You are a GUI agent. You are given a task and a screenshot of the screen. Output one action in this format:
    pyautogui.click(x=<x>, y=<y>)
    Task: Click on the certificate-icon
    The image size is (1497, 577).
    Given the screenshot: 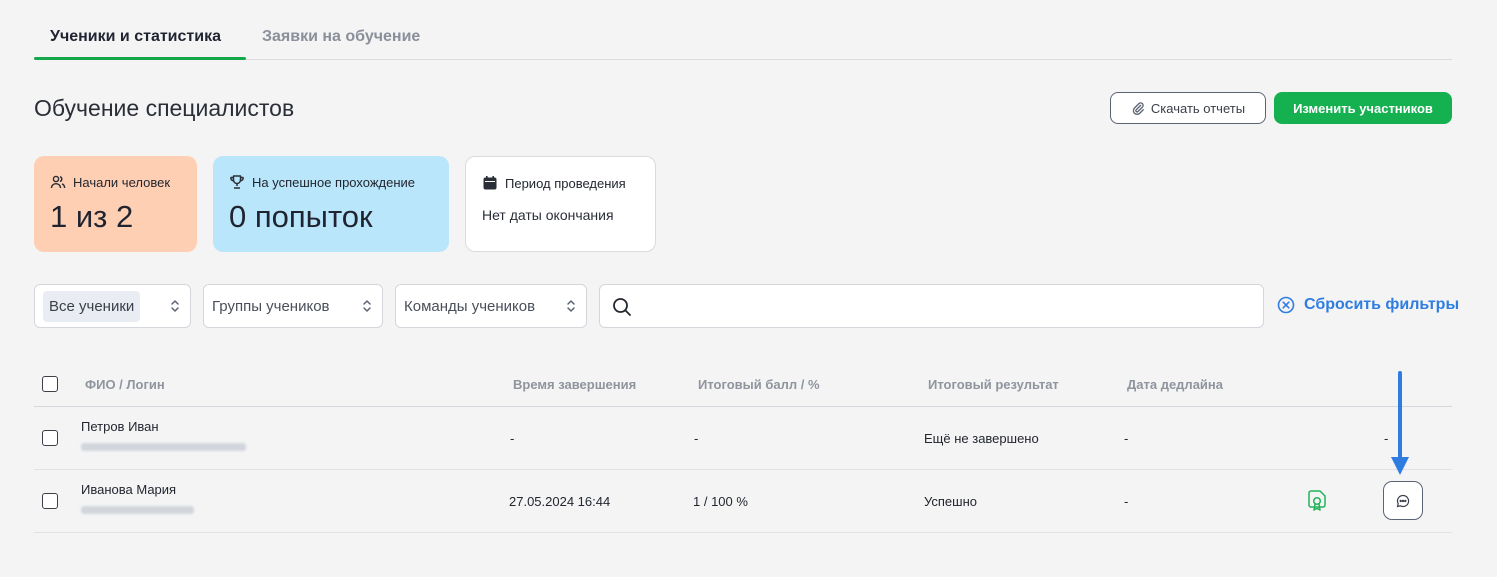 What is the action you would take?
    pyautogui.click(x=1318, y=501)
    